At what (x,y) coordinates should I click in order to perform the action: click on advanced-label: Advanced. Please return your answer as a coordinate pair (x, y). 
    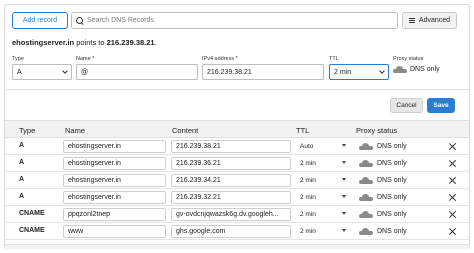
    Looking at the image, I should click on (434, 20).